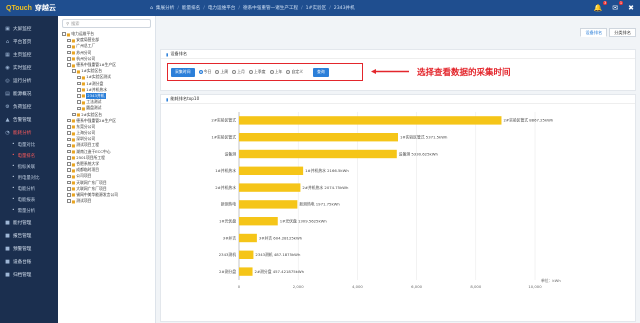 Image resolution: width=640 pixels, height=323 pixels. Describe the element at coordinates (622, 32) in the screenshot. I see `tab-category-rank: 分类排名` at that location.